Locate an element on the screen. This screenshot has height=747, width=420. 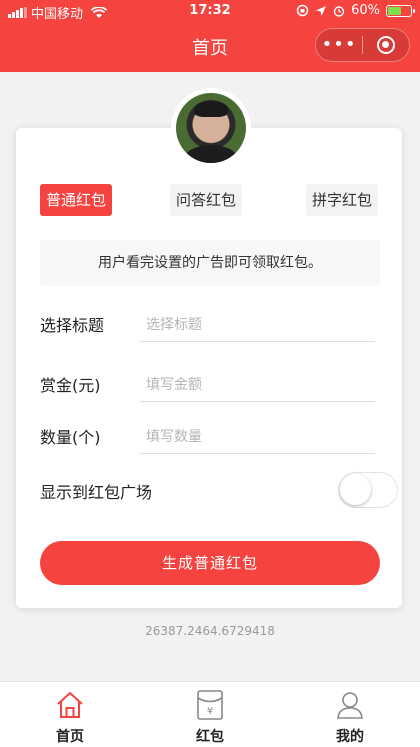
notice-text: 用户看完设置的广告即可领取红包。 is located at coordinates (210, 263).